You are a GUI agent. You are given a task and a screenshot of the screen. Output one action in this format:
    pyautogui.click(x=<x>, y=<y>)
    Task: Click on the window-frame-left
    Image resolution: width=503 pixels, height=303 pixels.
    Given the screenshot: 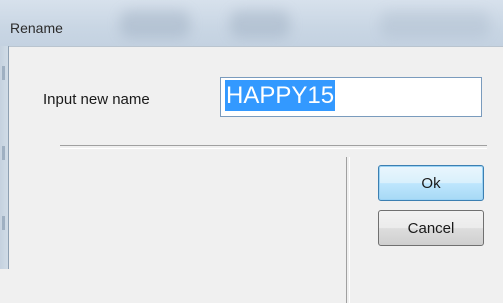 What is the action you would take?
    pyautogui.click(x=4, y=157)
    